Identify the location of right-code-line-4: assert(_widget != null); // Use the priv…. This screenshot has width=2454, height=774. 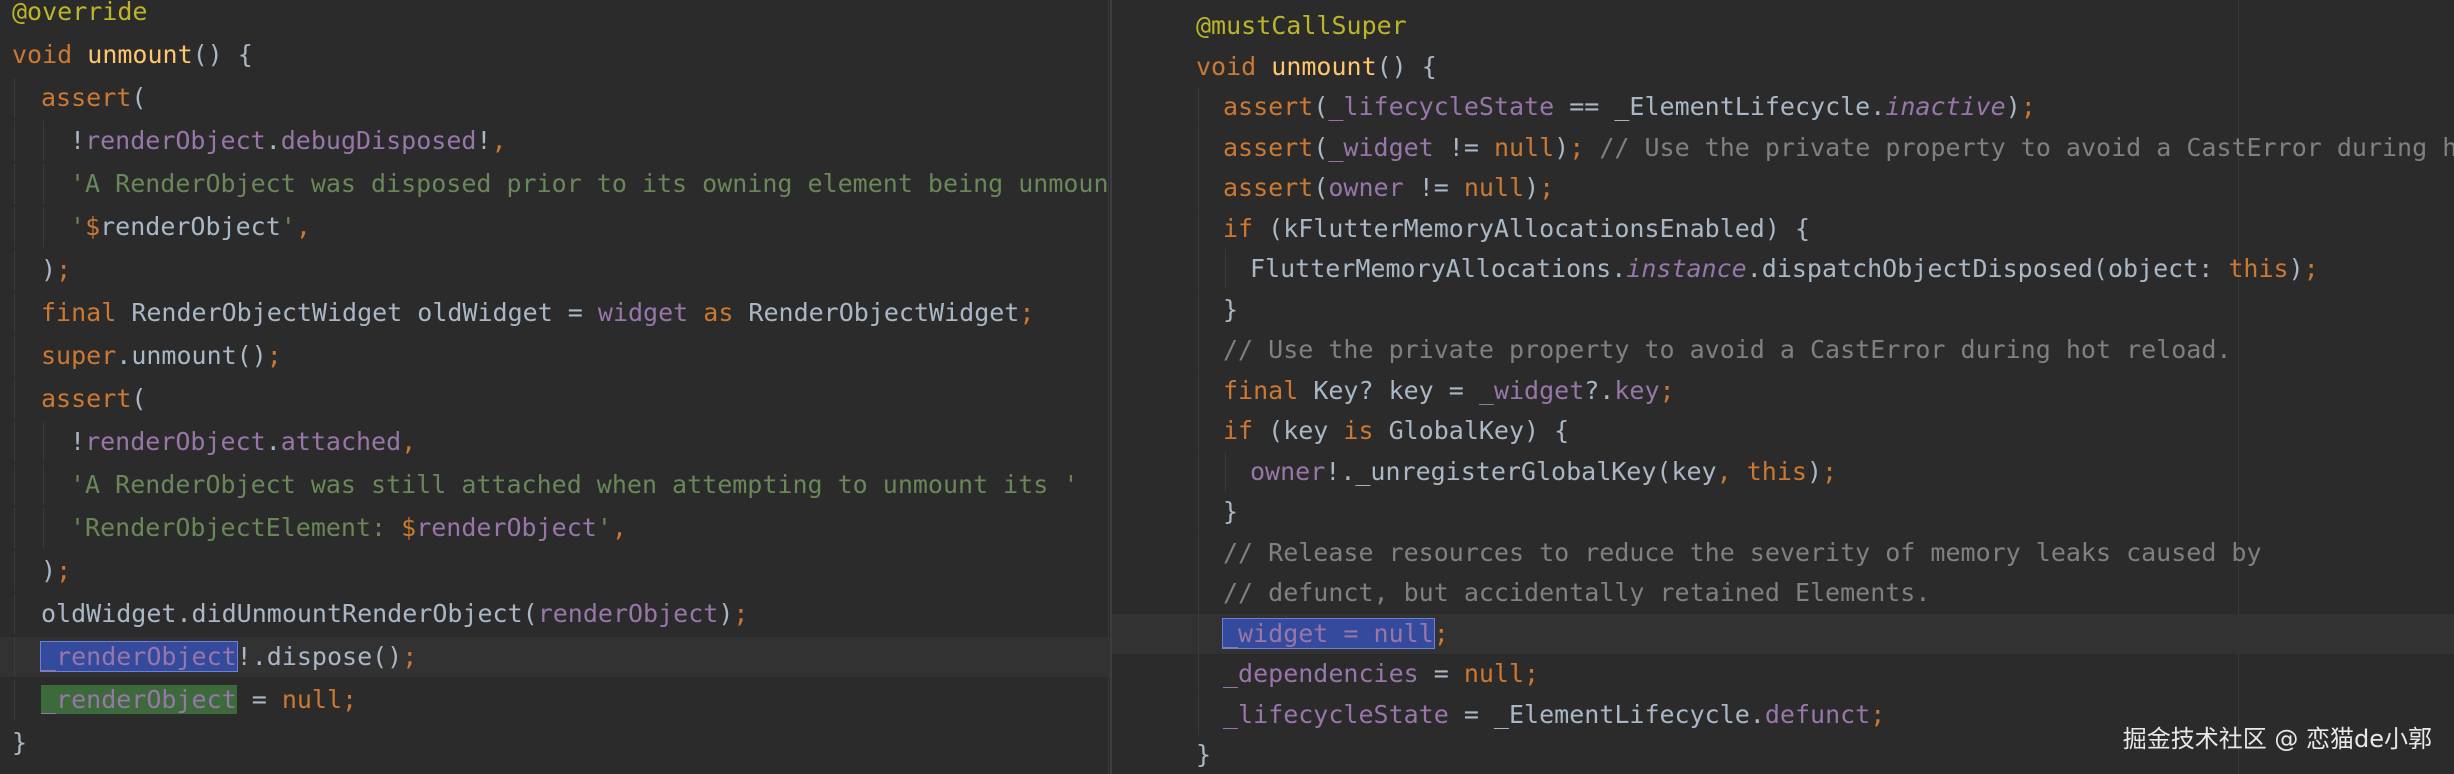
(1783, 147).